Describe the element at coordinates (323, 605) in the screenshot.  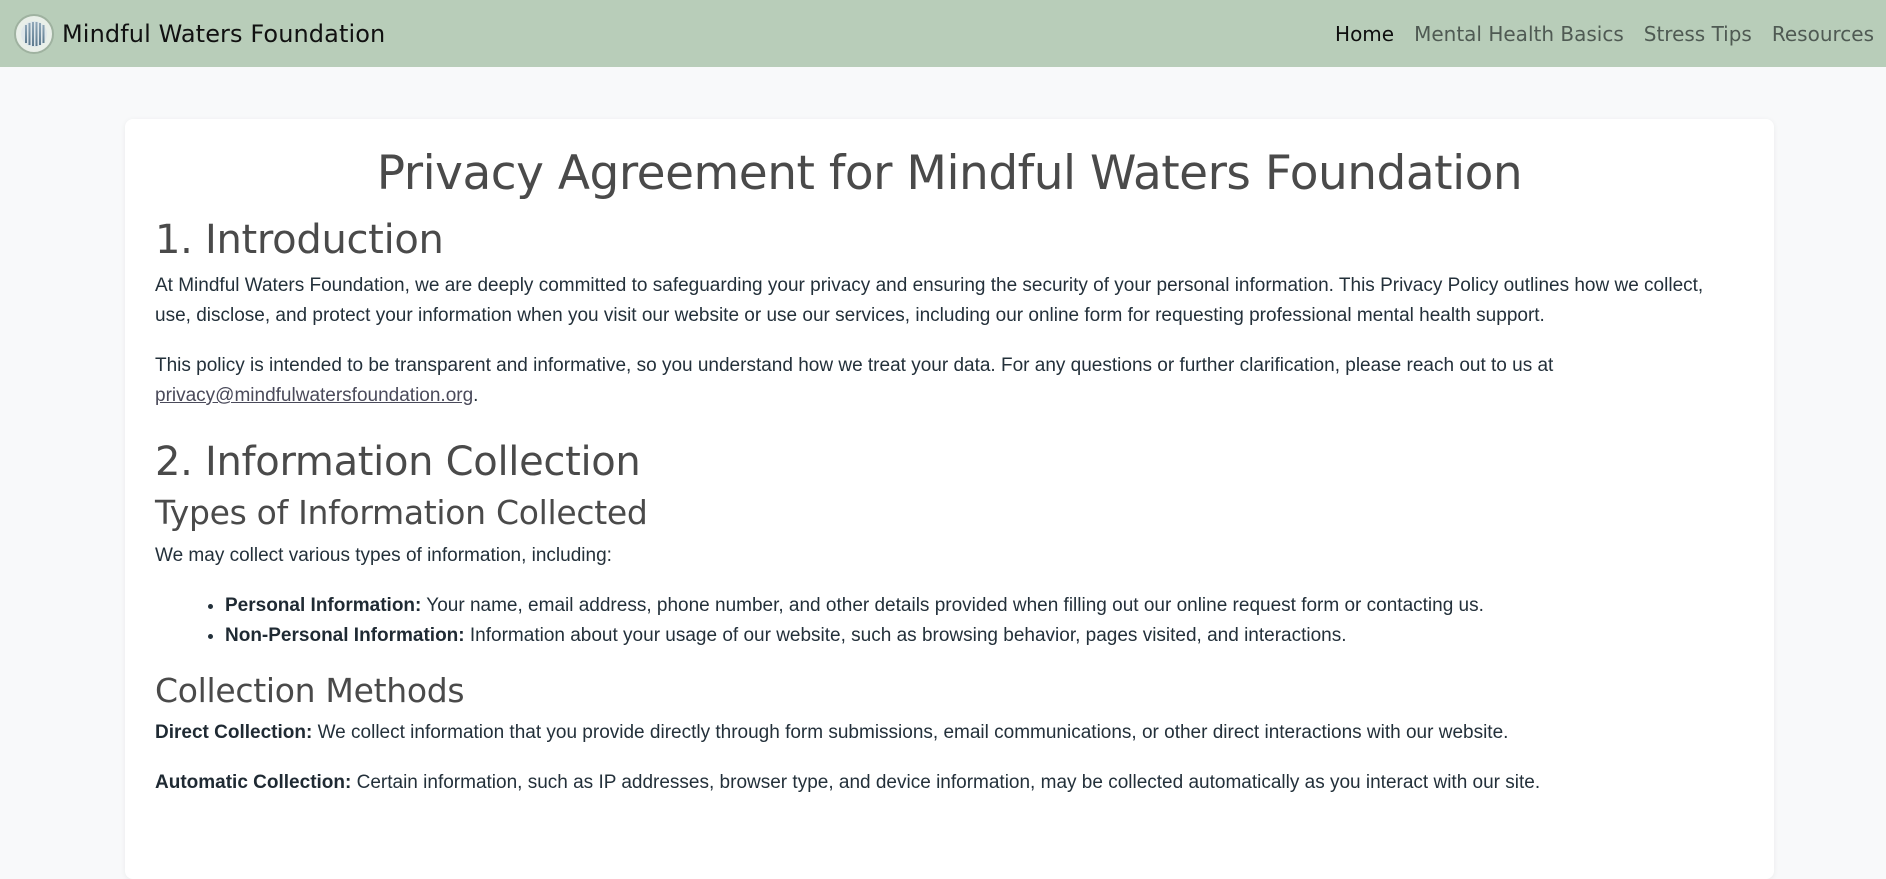
I see `list-item-term: Personal Information:` at that location.